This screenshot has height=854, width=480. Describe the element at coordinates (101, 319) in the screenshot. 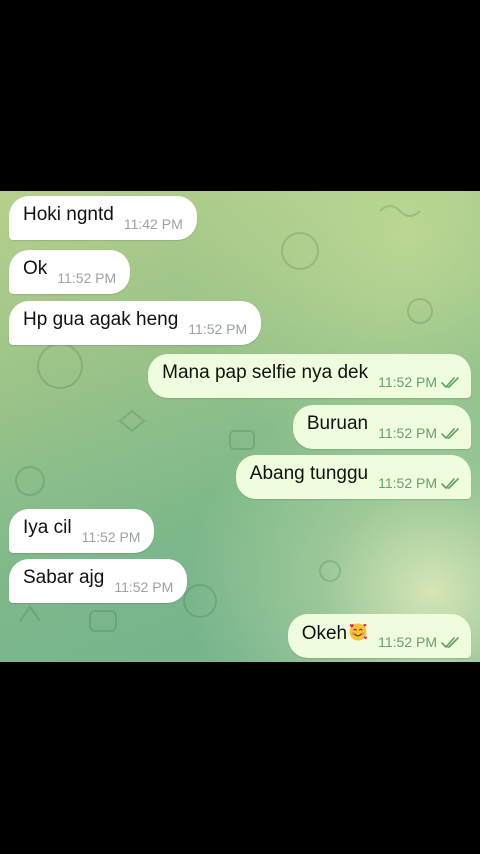

I see `message-text: Hp gua agak heng` at that location.